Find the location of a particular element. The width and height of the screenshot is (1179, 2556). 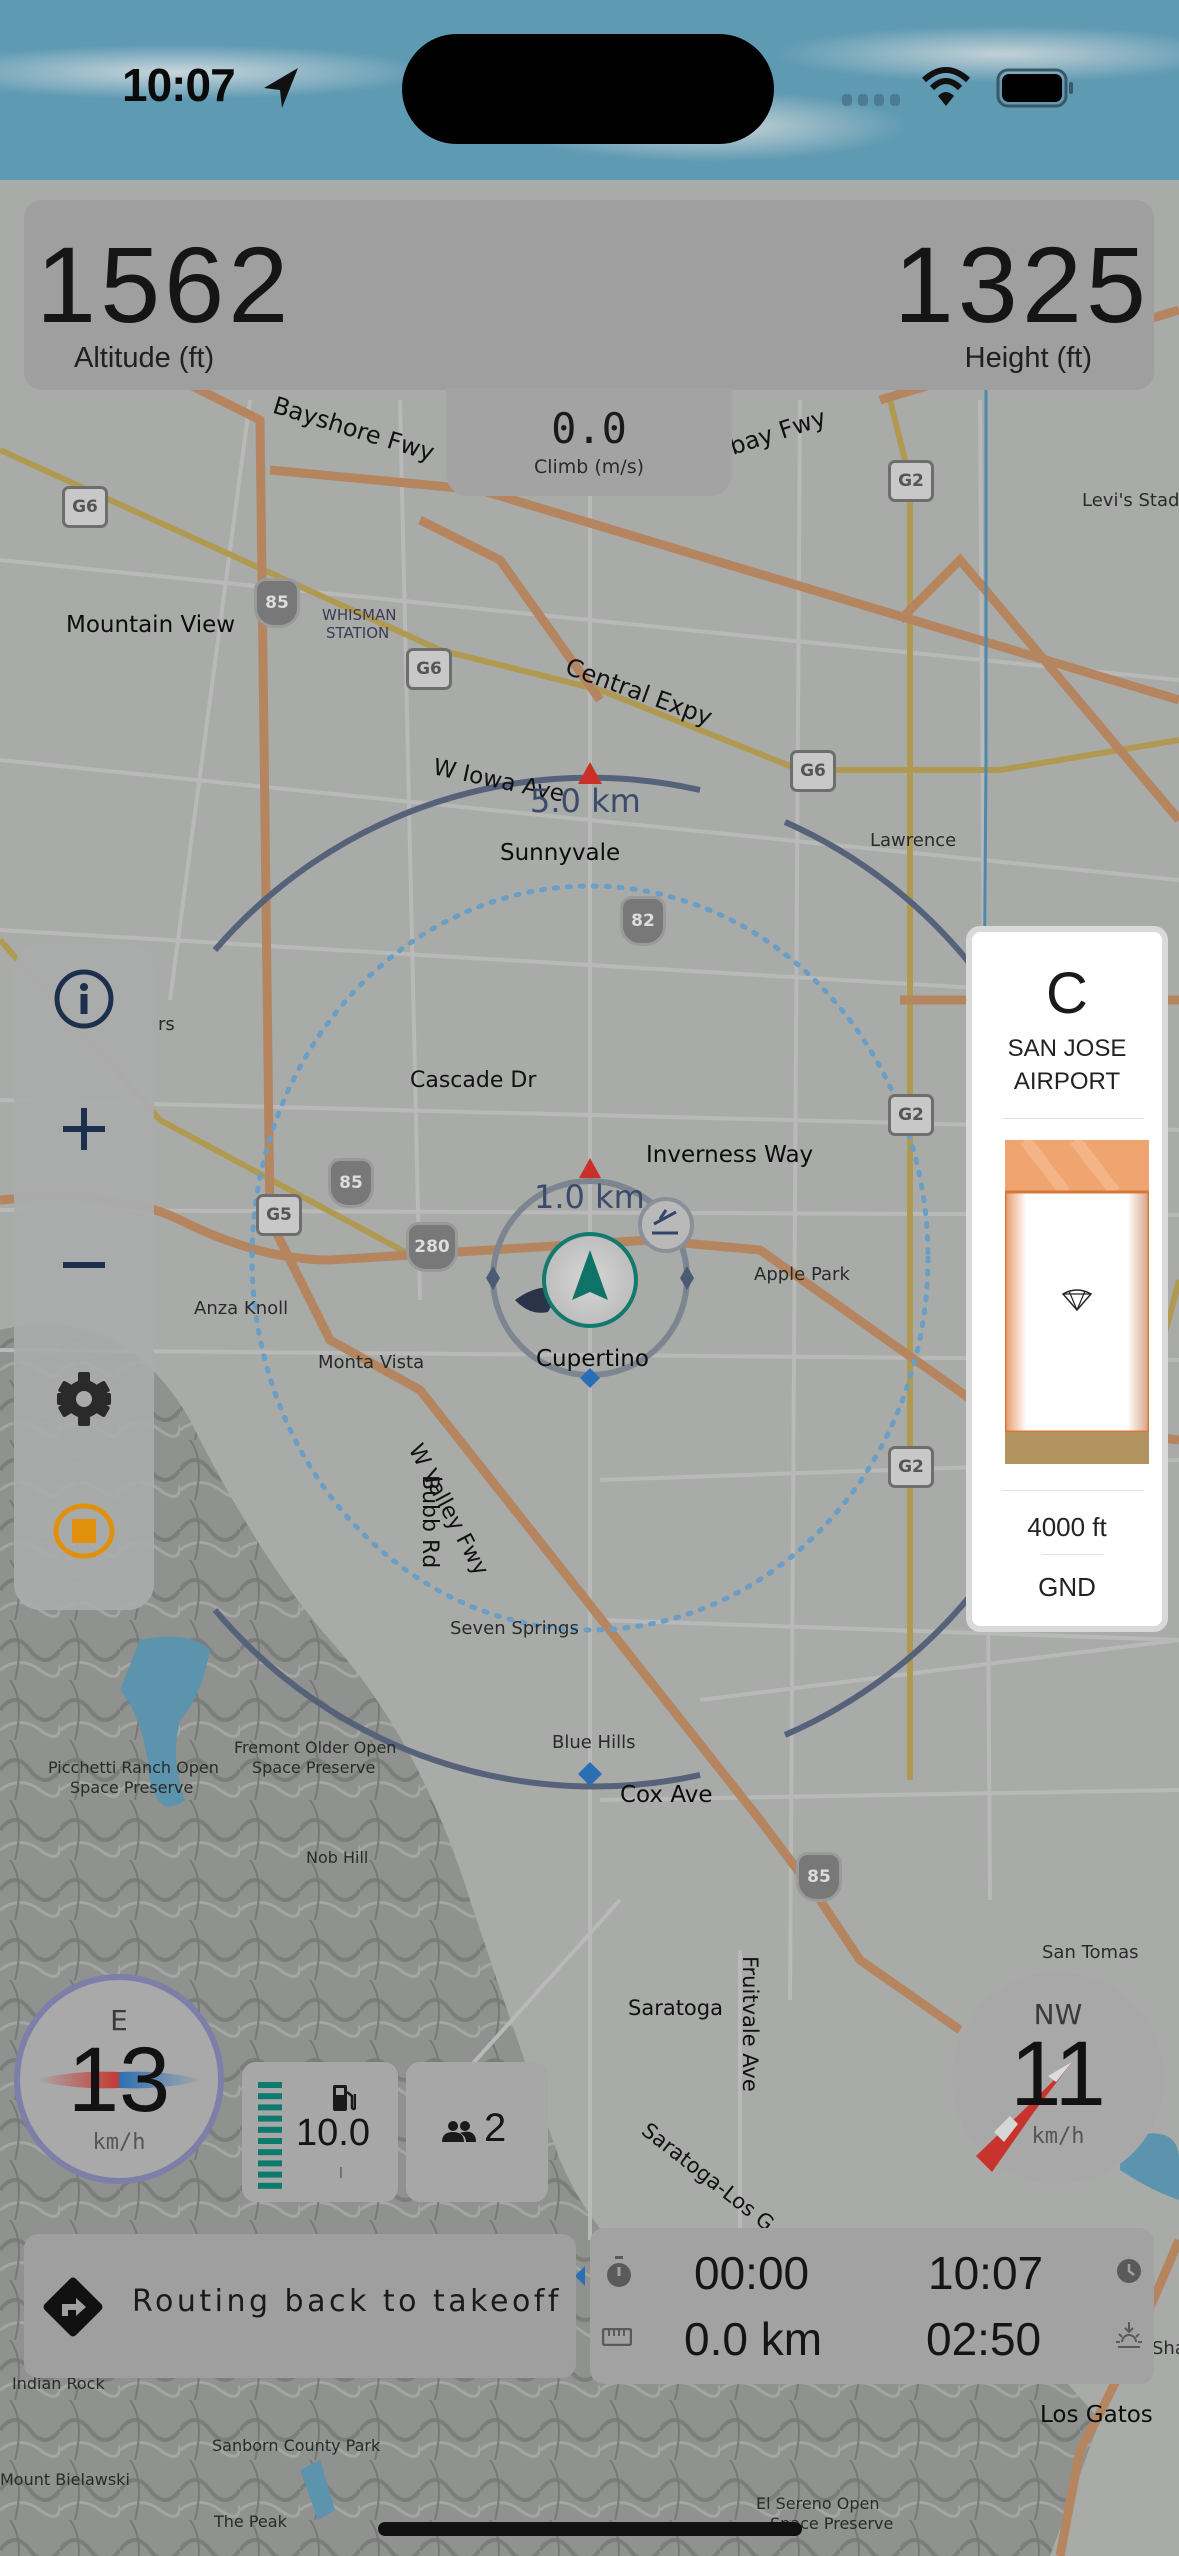

airspace-card: C SAN JOSE AIRPORT 4000 ft GND is located at coordinates (1067, 1279).